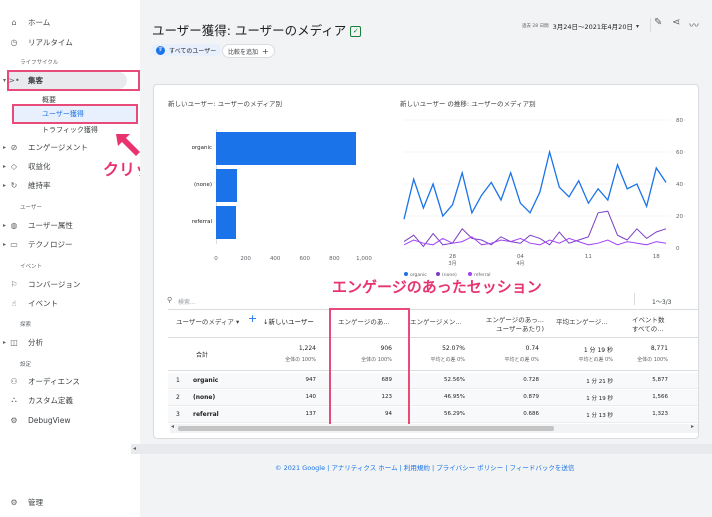  What do you see at coordinates (421, 449) in the screenshot?
I see `page-scrollbar` at bounding box center [421, 449].